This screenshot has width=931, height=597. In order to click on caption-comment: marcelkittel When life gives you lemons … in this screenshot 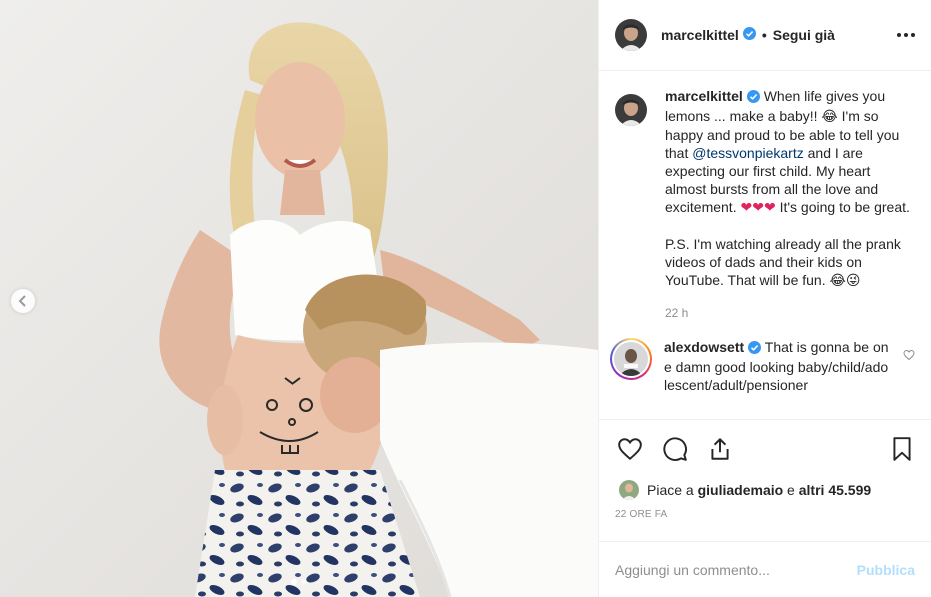, I will do `click(765, 204)`.